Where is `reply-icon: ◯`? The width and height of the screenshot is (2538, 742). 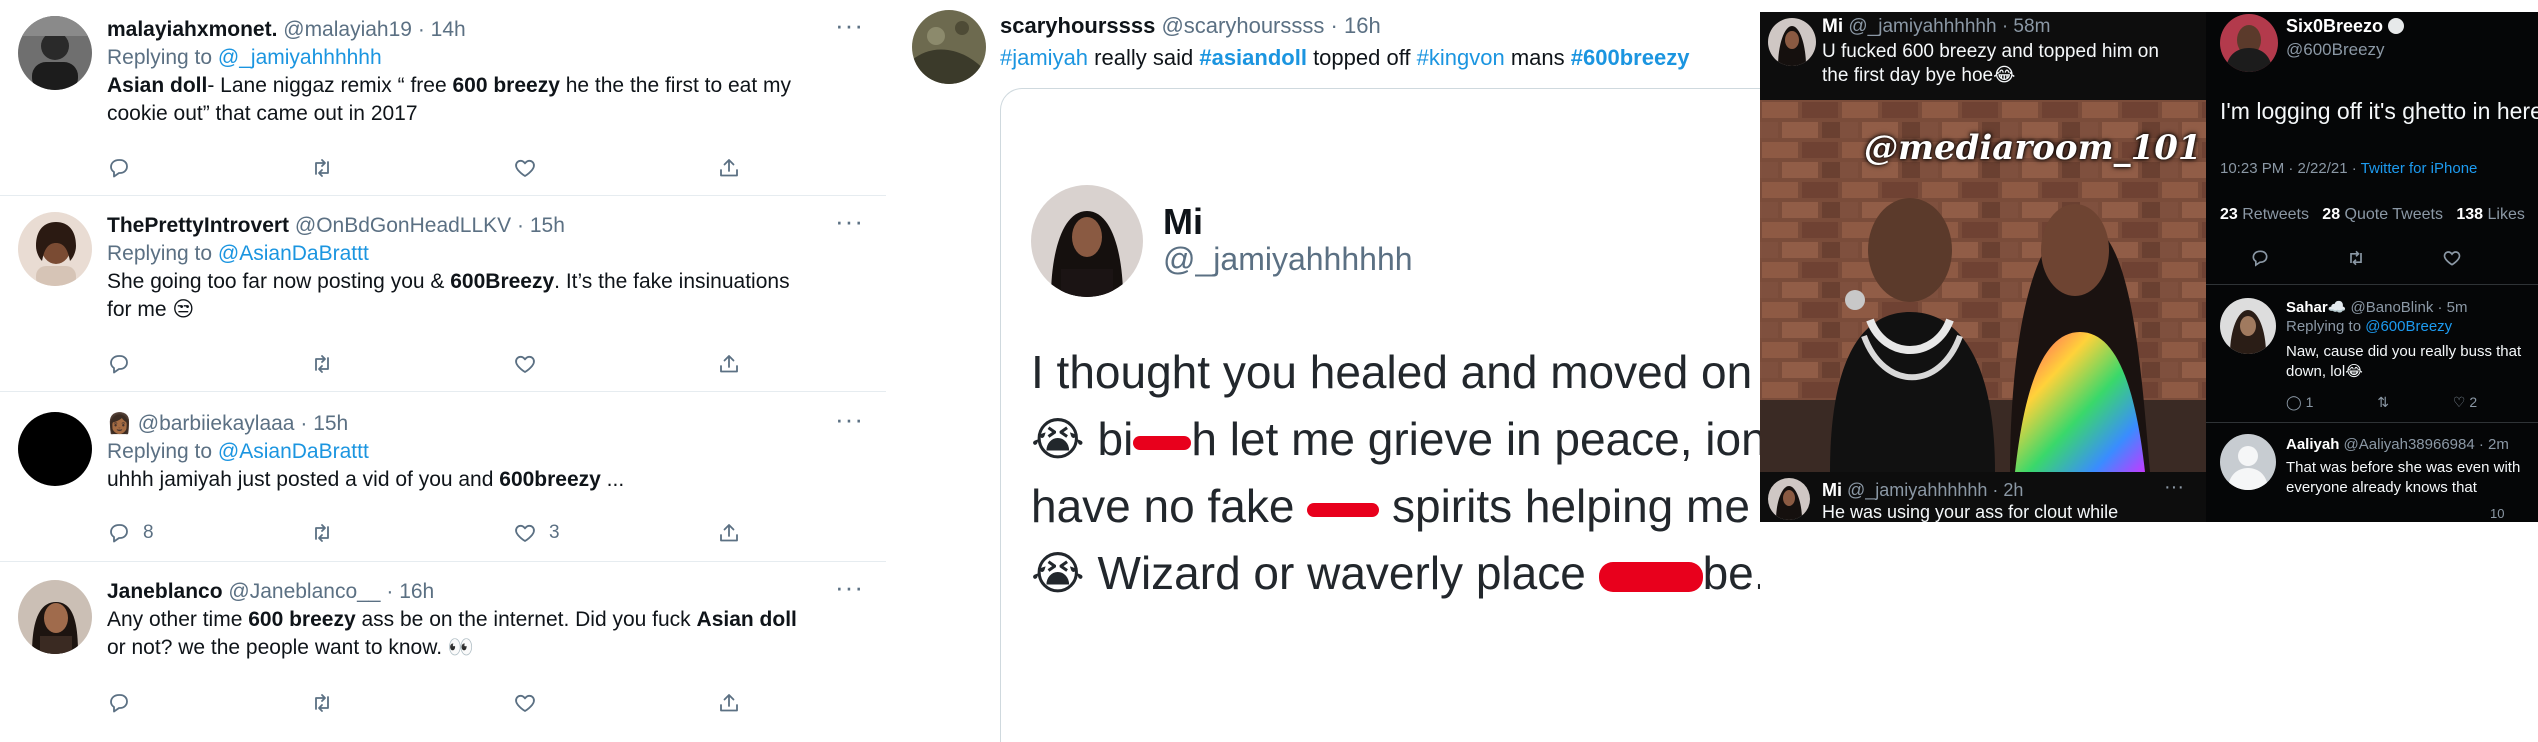 reply-icon: ◯ is located at coordinates (2294, 402).